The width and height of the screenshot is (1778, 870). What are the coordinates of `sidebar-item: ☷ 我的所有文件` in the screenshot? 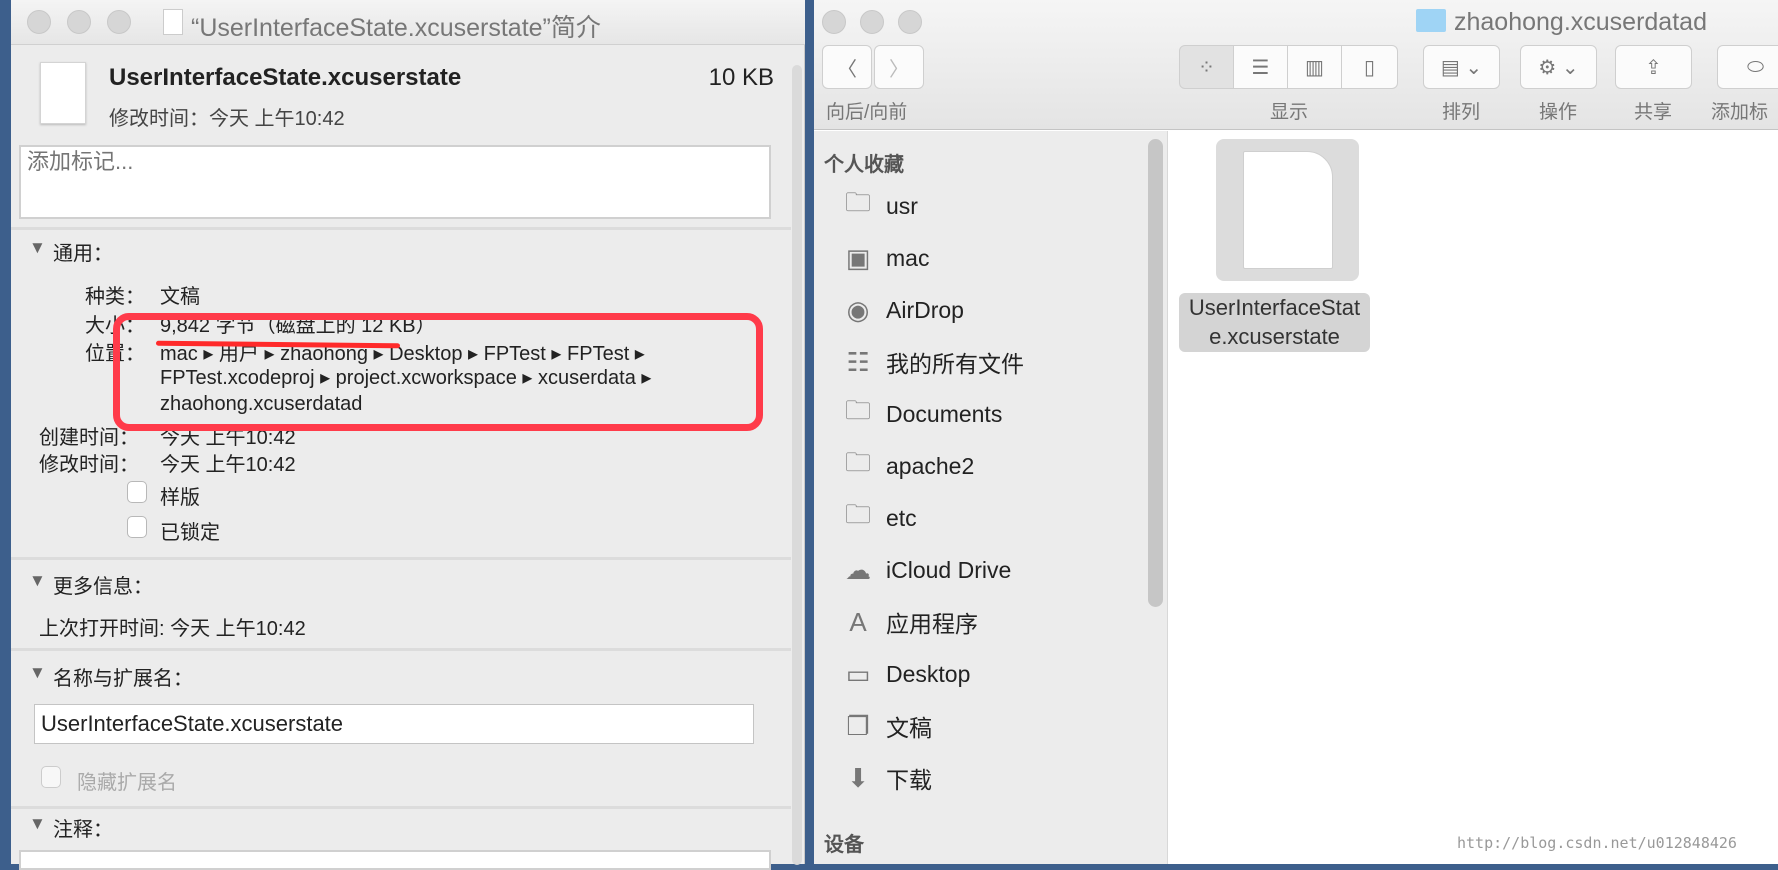 It's located at (979, 362).